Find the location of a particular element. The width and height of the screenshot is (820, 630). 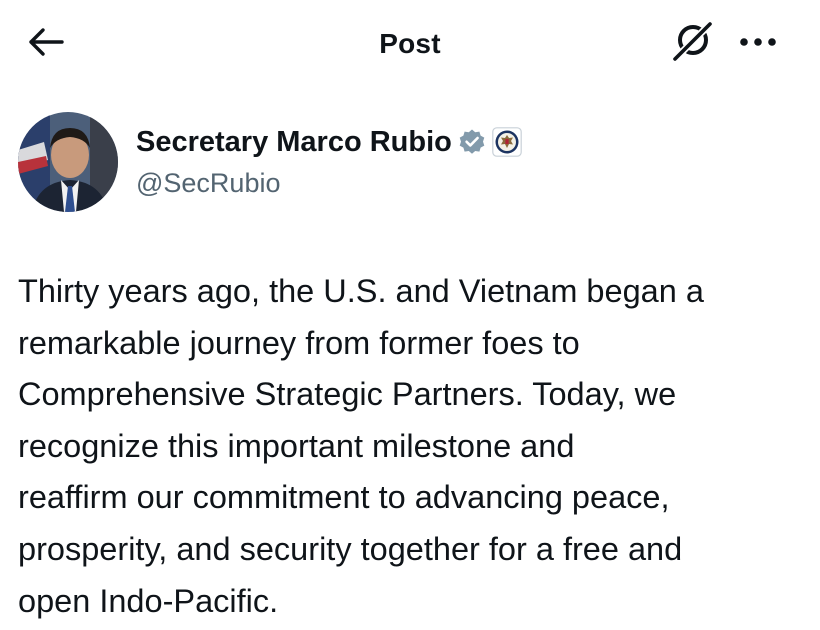

grok-button is located at coordinates (692, 43).